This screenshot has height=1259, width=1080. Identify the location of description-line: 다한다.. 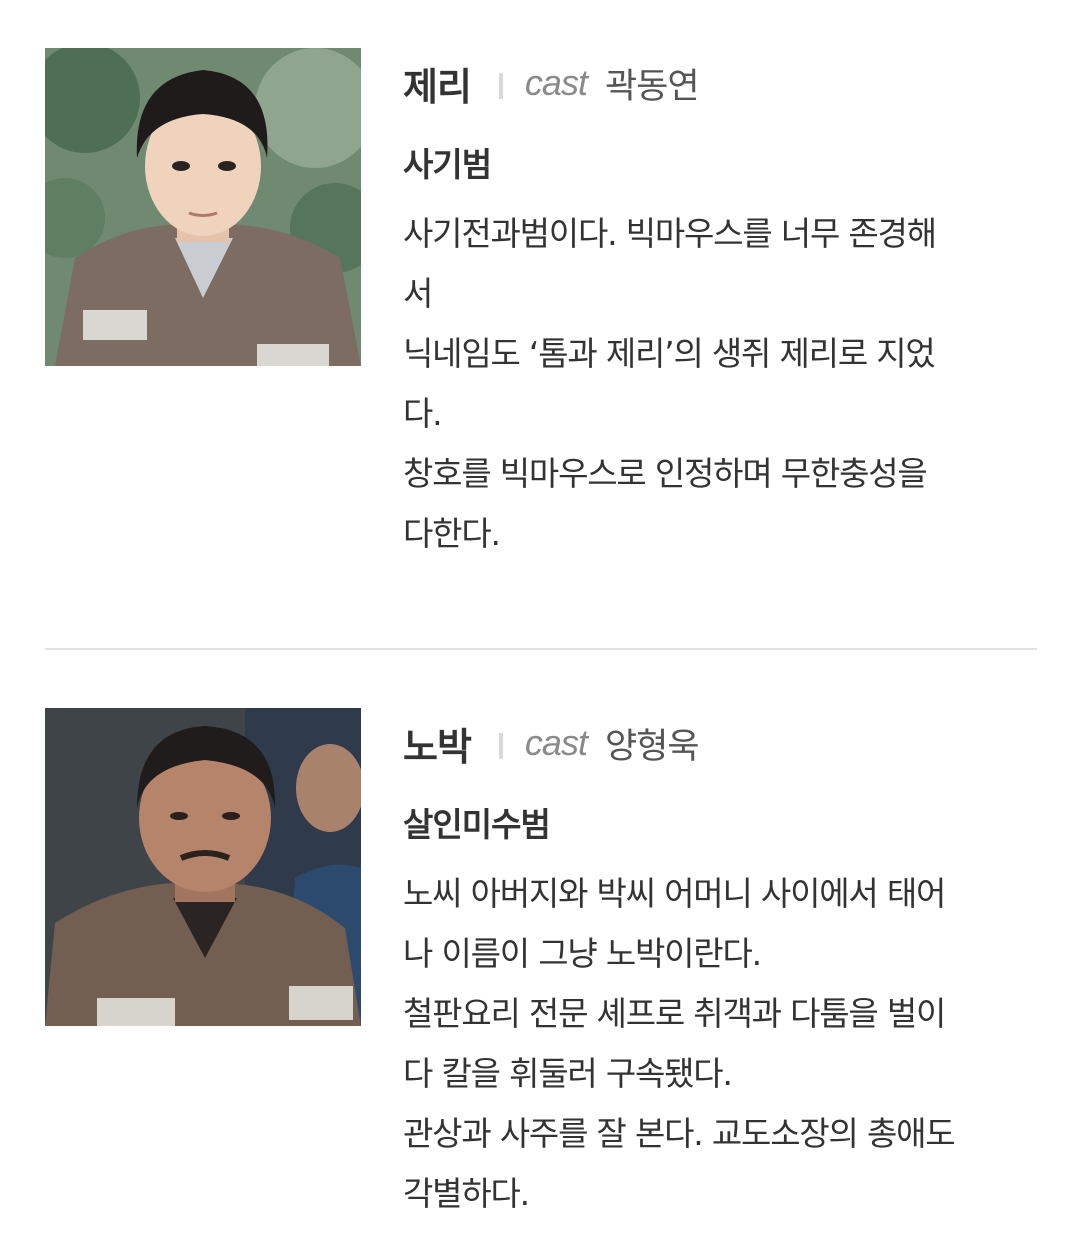
(452, 533).